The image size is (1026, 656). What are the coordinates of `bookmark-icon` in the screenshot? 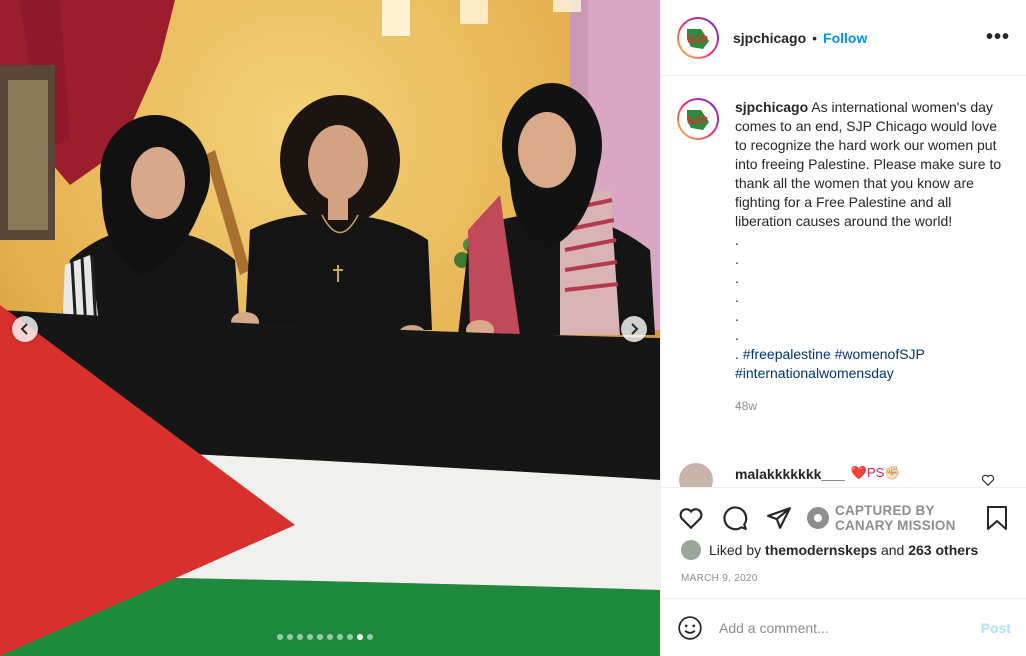 It's located at (997, 517).